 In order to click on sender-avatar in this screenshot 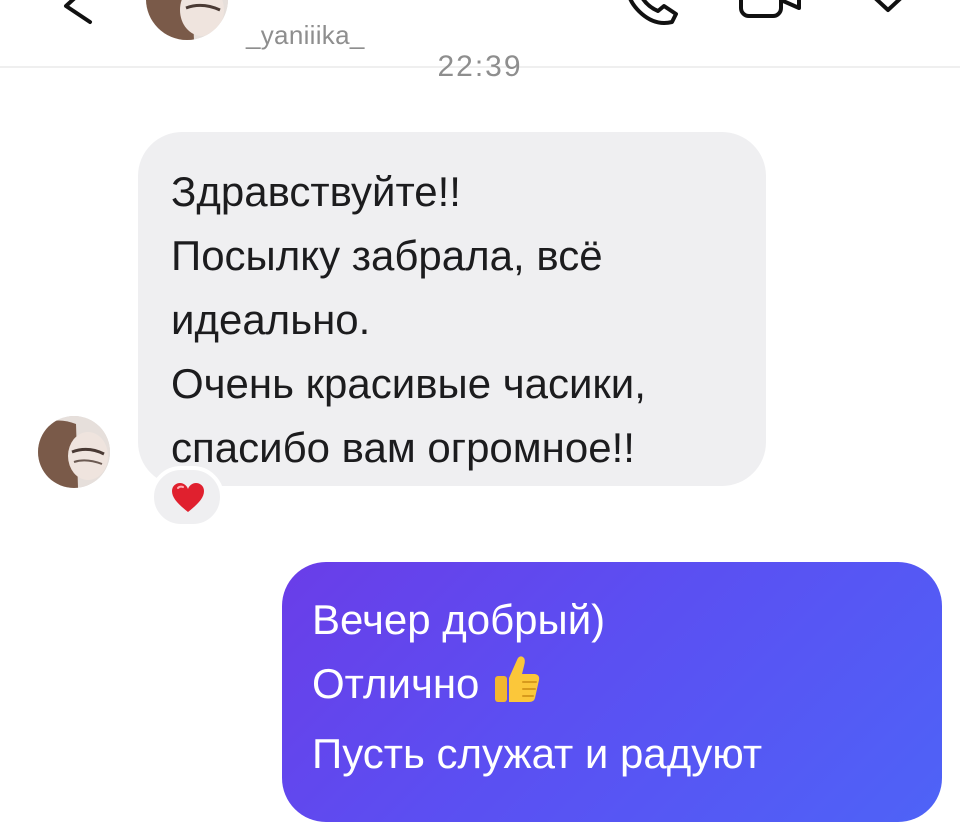, I will do `click(74, 452)`.